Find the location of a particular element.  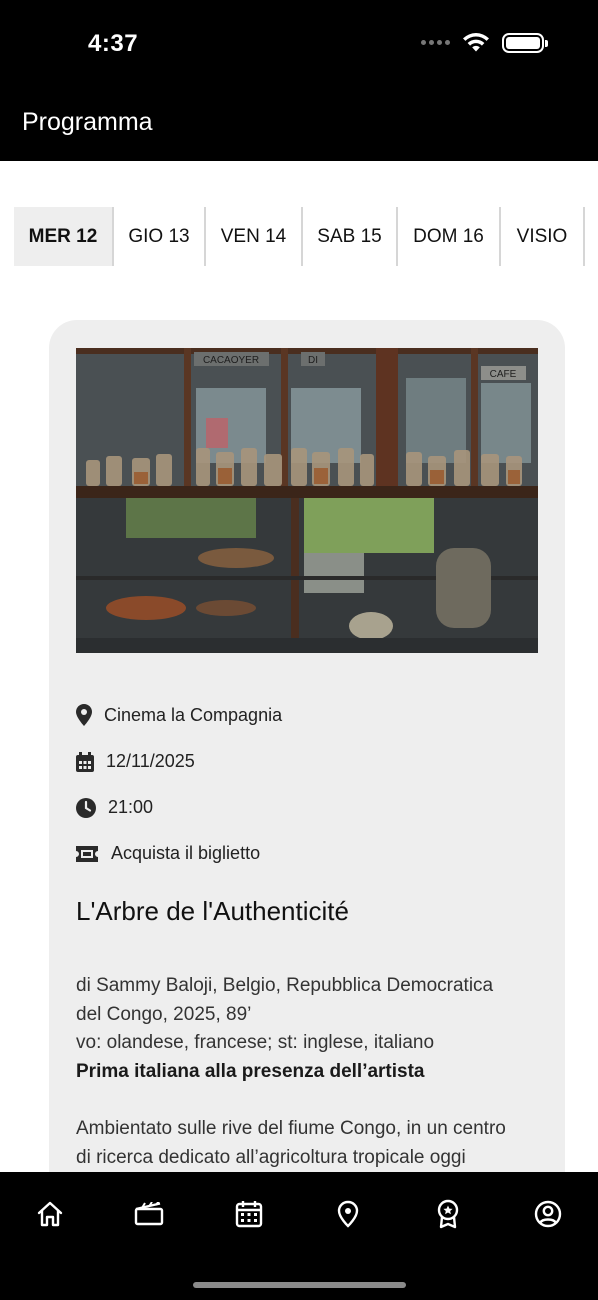

tab-awards is located at coordinates (448, 1214).